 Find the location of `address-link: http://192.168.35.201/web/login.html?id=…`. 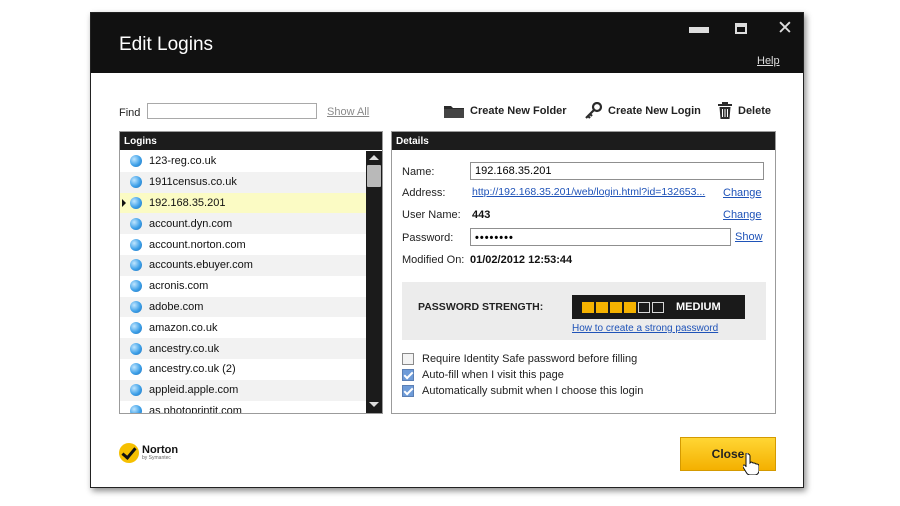

address-link: http://192.168.35.201/web/login.html?id=… is located at coordinates (595, 192).